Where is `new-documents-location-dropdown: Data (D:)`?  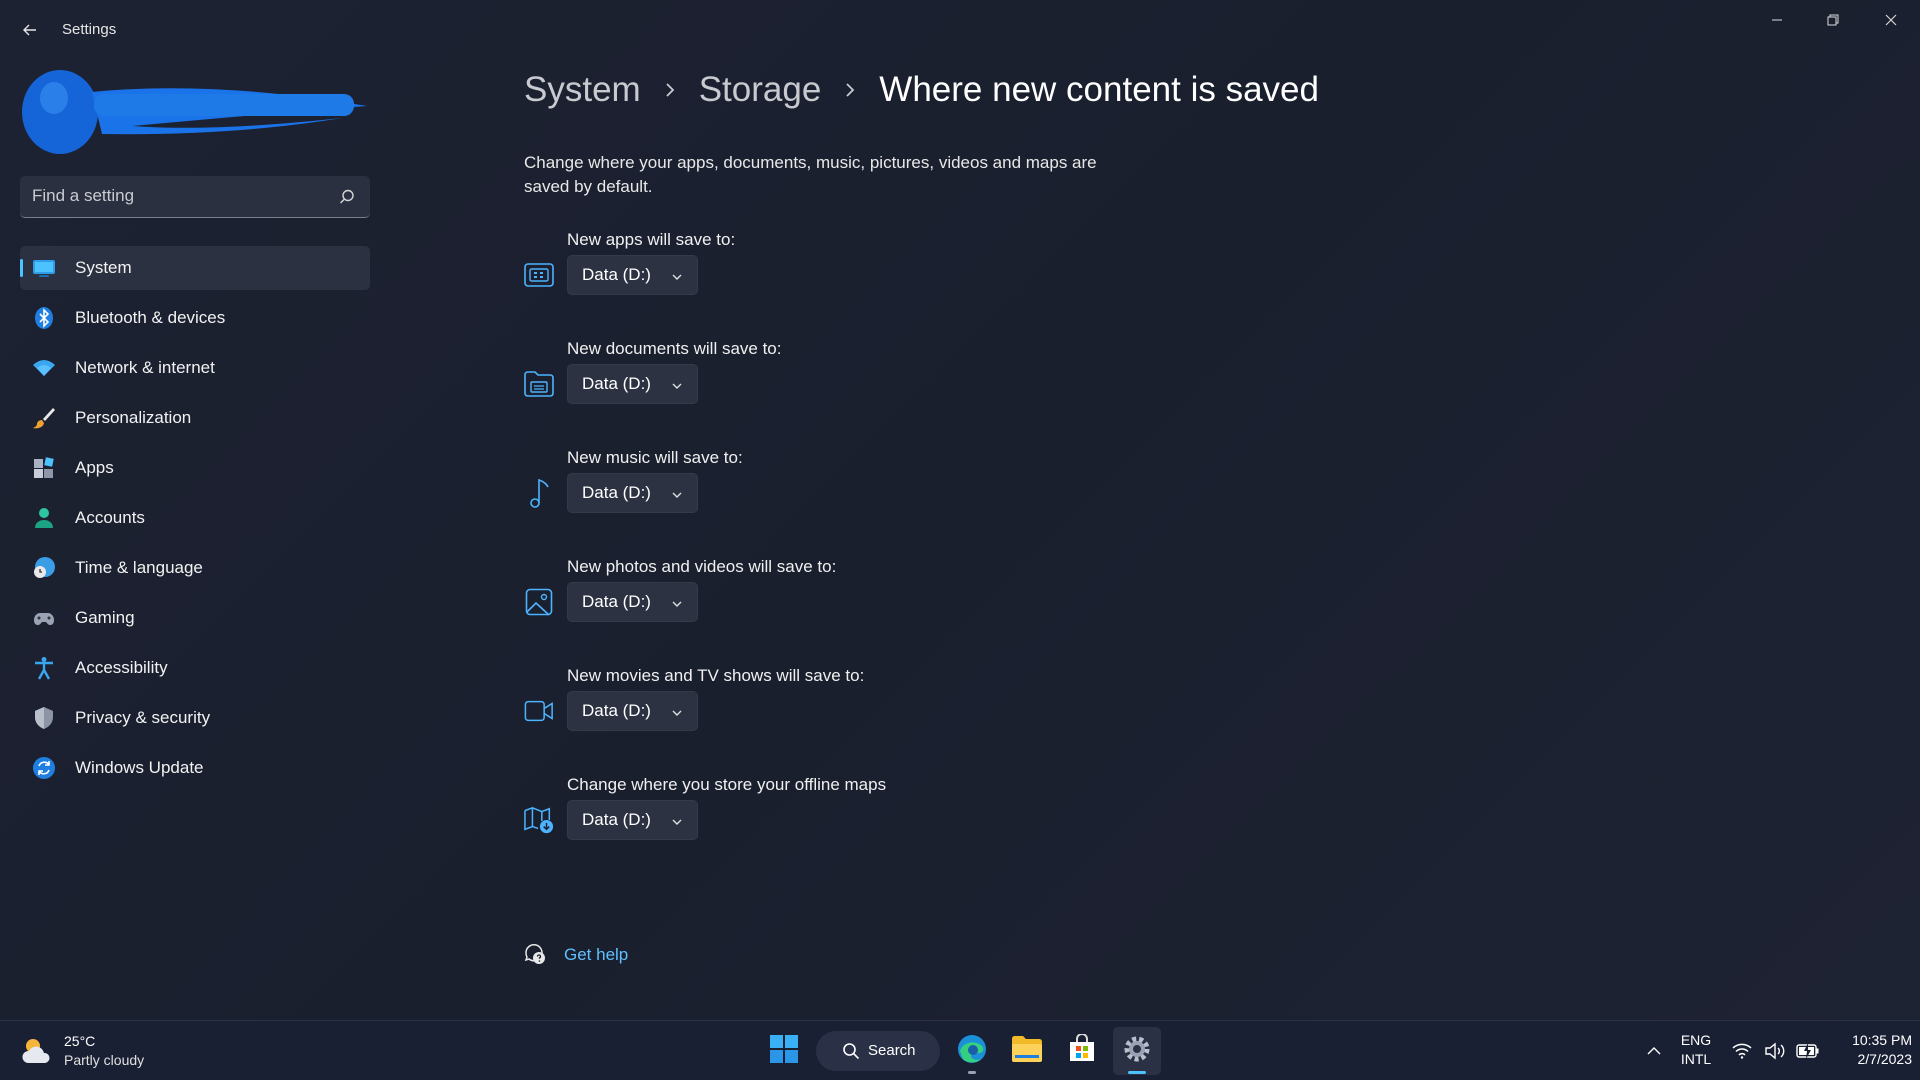
new-documents-location-dropdown: Data (D:) is located at coordinates (632, 384).